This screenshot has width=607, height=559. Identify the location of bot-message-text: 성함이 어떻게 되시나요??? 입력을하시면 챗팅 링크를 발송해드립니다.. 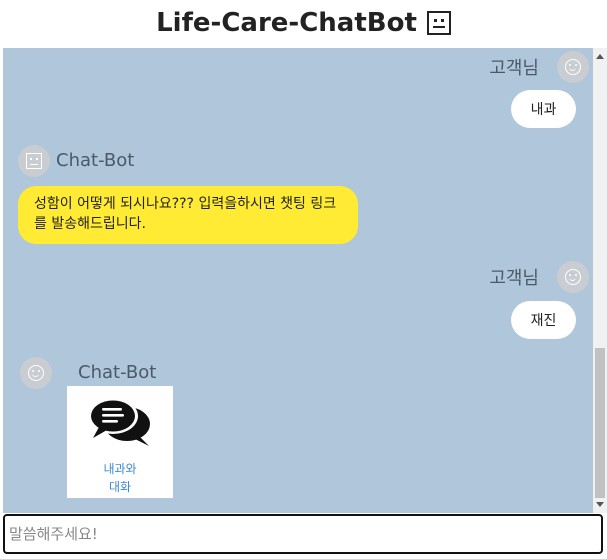
(185, 214).